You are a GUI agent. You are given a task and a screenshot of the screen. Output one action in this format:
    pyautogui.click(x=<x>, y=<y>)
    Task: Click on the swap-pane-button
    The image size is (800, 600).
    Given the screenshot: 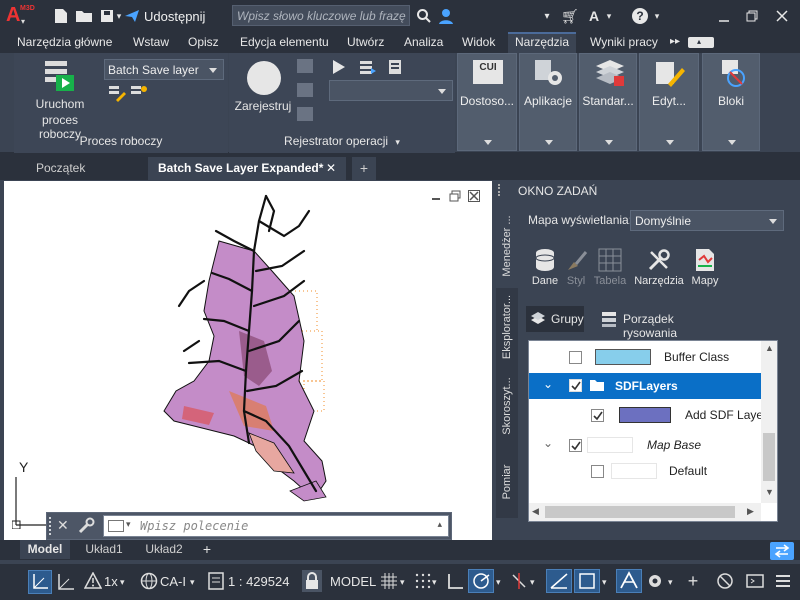 What is the action you would take?
    pyautogui.click(x=782, y=551)
    